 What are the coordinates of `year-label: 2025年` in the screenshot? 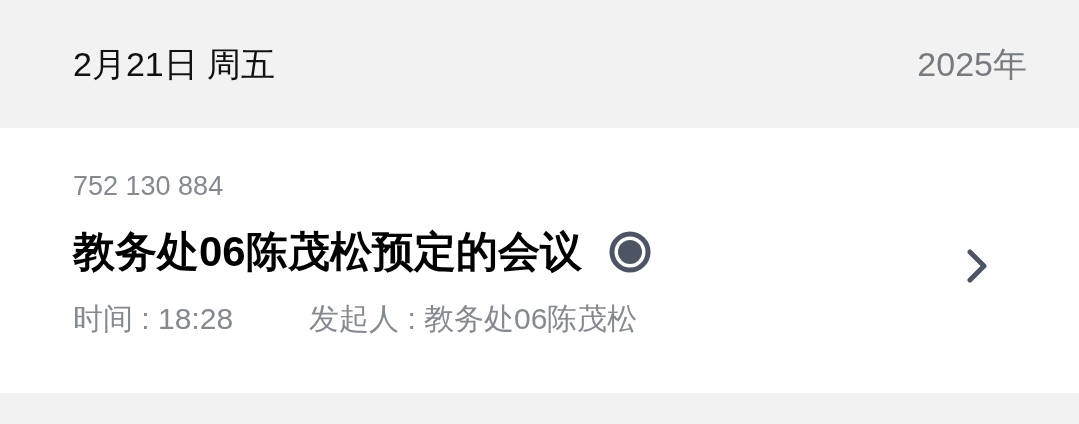 It's located at (972, 64).